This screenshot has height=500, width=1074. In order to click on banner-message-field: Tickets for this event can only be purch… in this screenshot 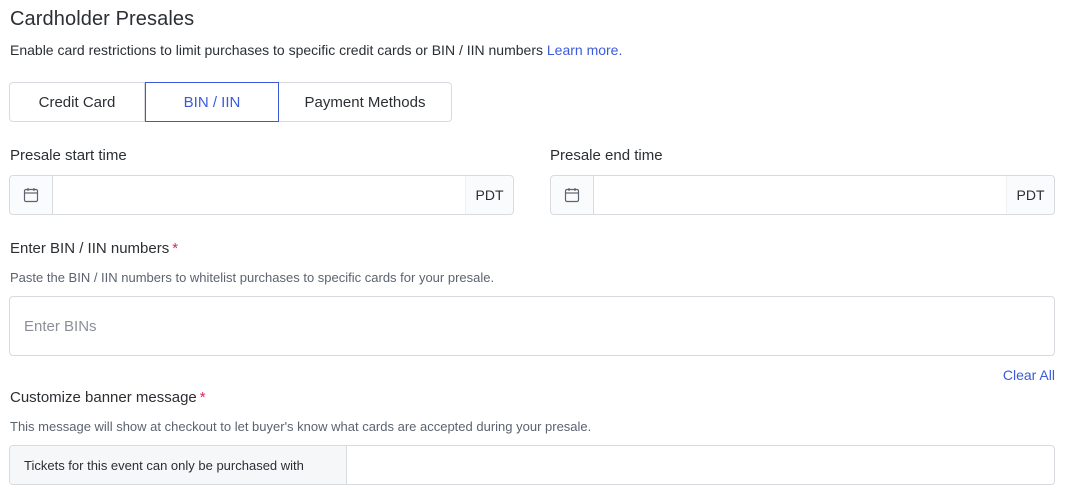, I will do `click(532, 465)`.